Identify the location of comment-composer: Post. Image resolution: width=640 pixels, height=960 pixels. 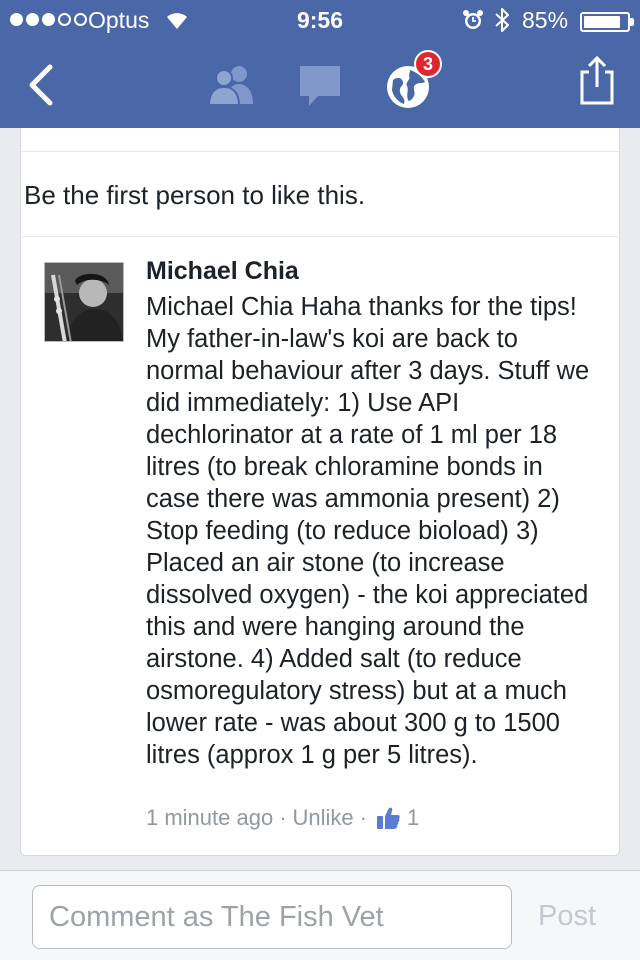
(320, 915).